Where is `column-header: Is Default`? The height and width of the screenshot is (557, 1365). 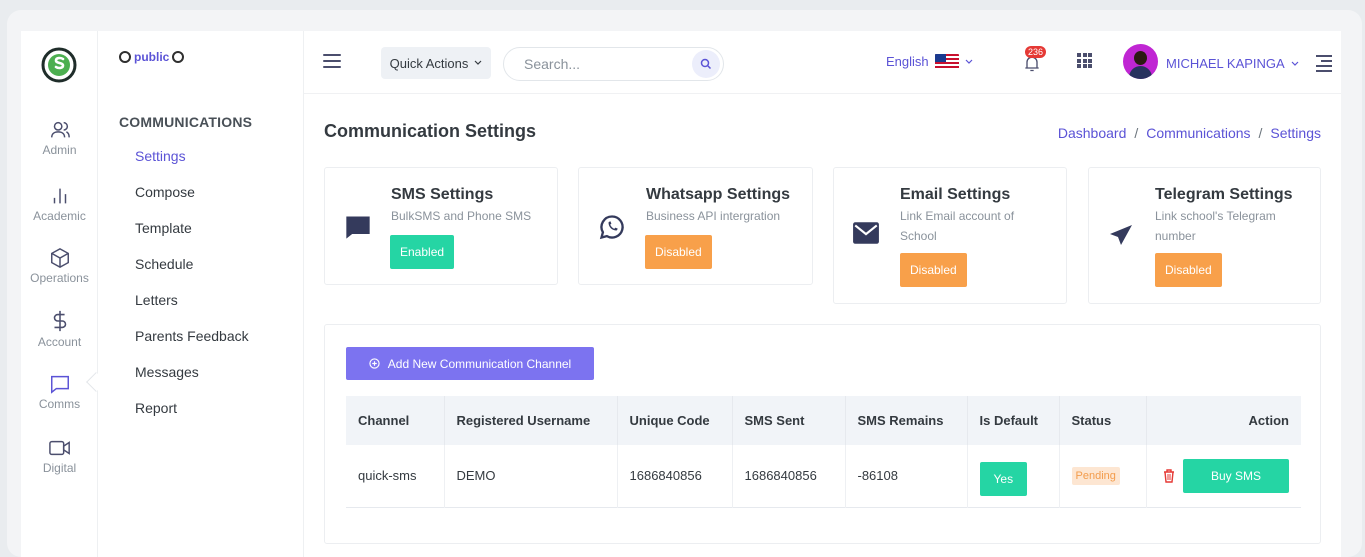 column-header: Is Default is located at coordinates (1013, 420).